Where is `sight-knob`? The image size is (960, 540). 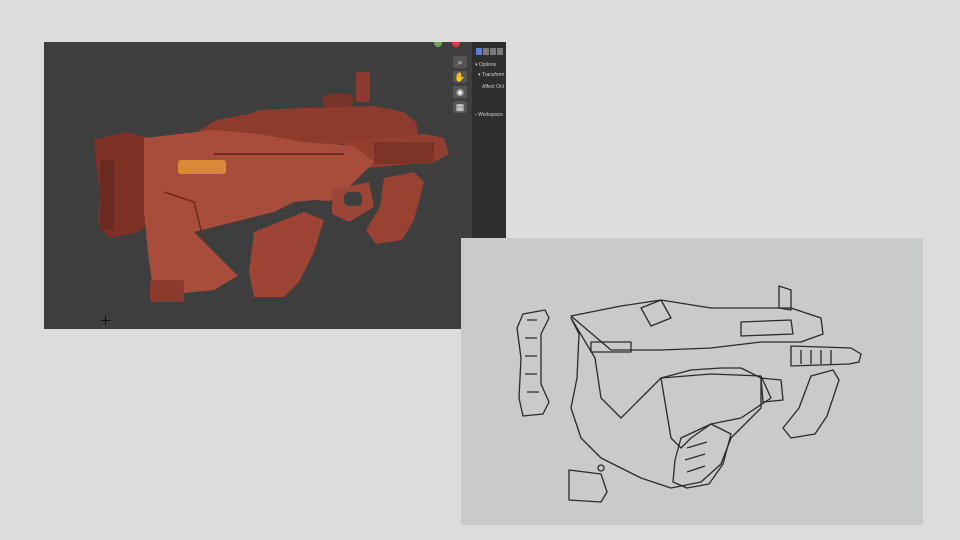 sight-knob is located at coordinates (338, 101).